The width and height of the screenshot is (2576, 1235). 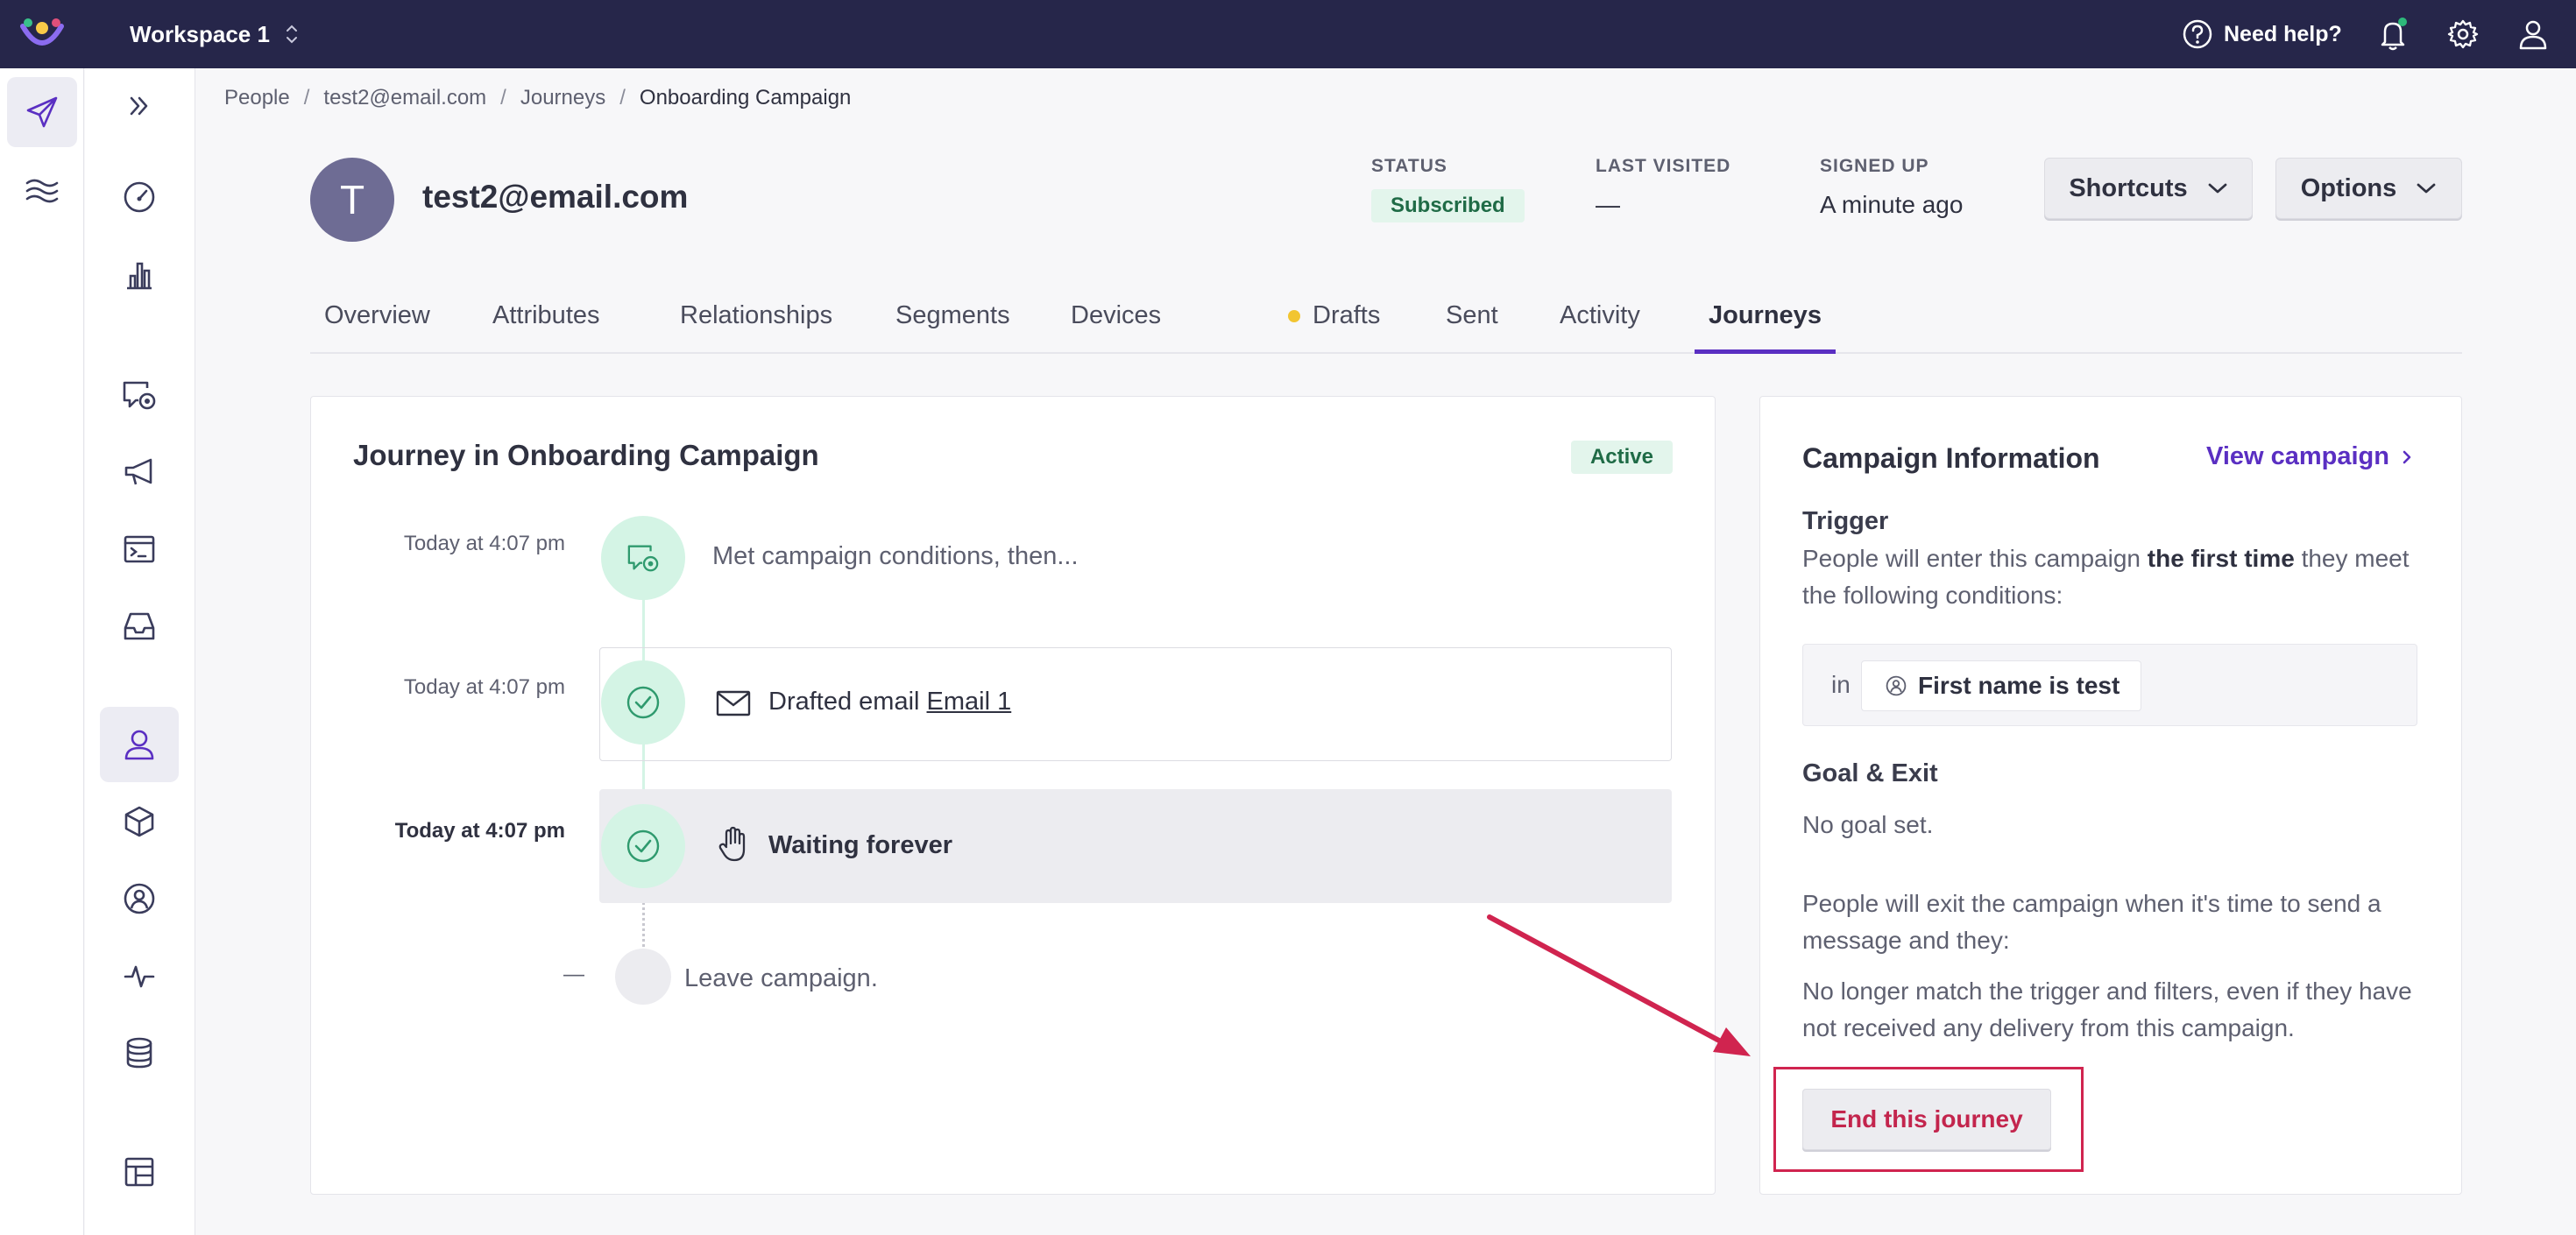 I want to click on speedometer-icon, so click(x=139, y=197).